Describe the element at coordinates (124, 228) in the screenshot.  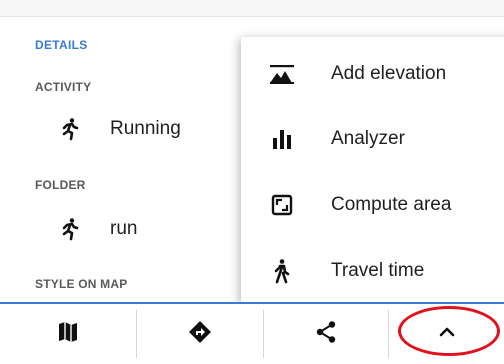
I see `folder-value: run` at that location.